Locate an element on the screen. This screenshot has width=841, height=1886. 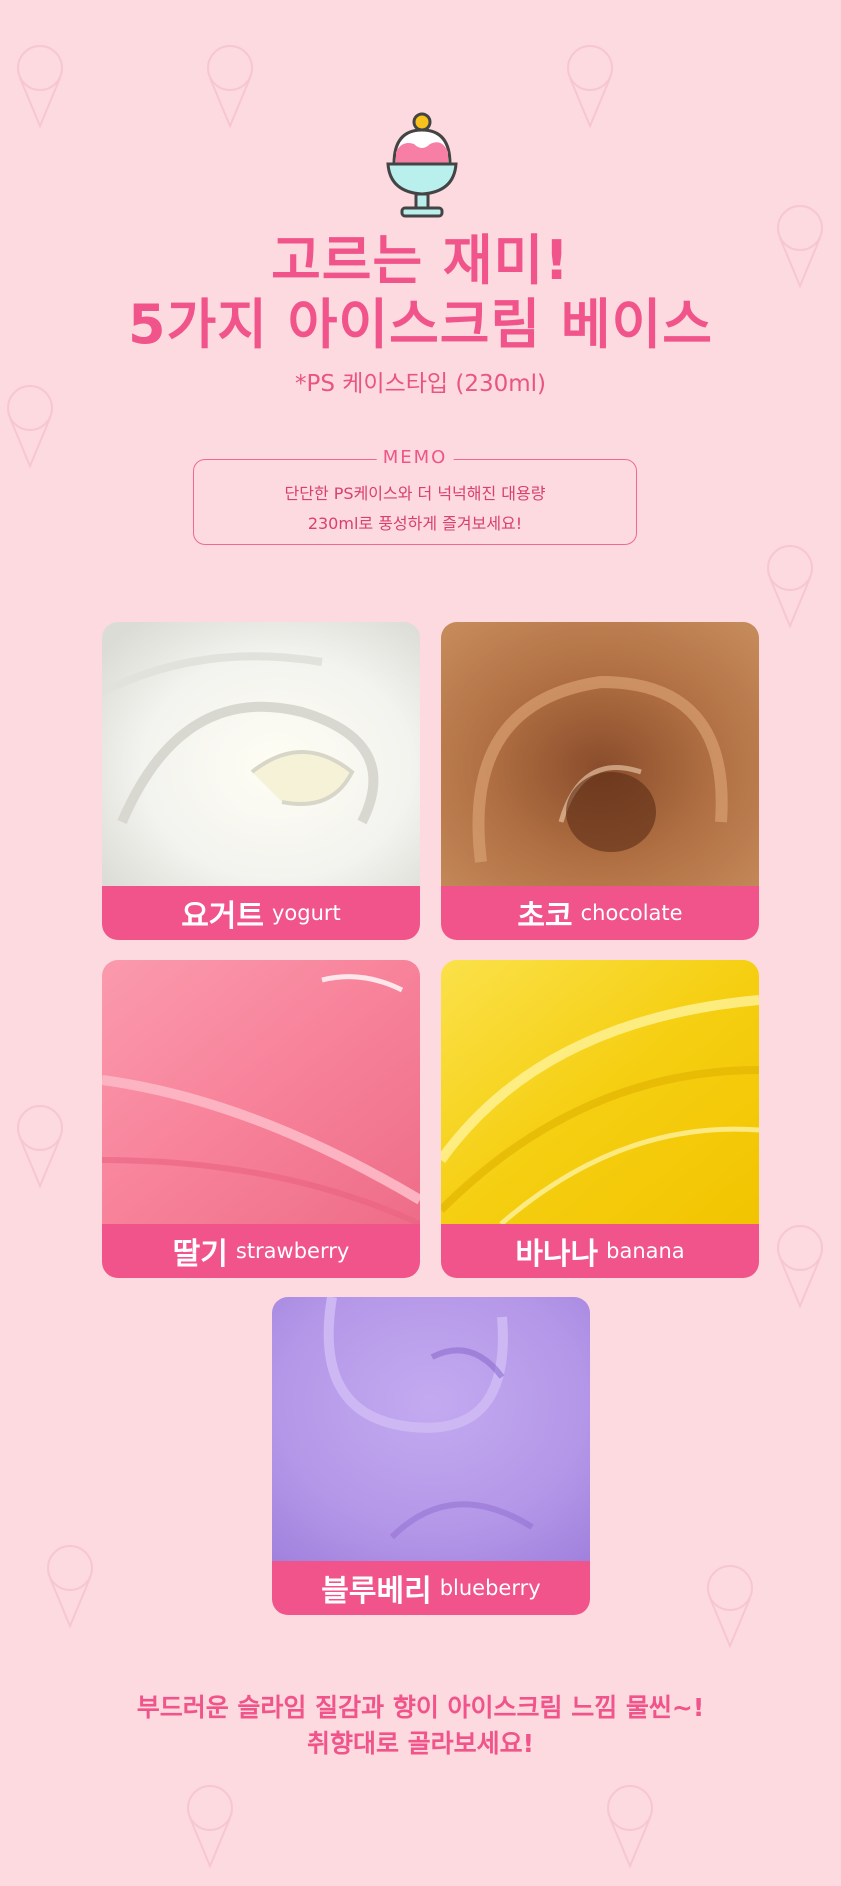
flavor-label: 초코 chocolate is located at coordinates (600, 913).